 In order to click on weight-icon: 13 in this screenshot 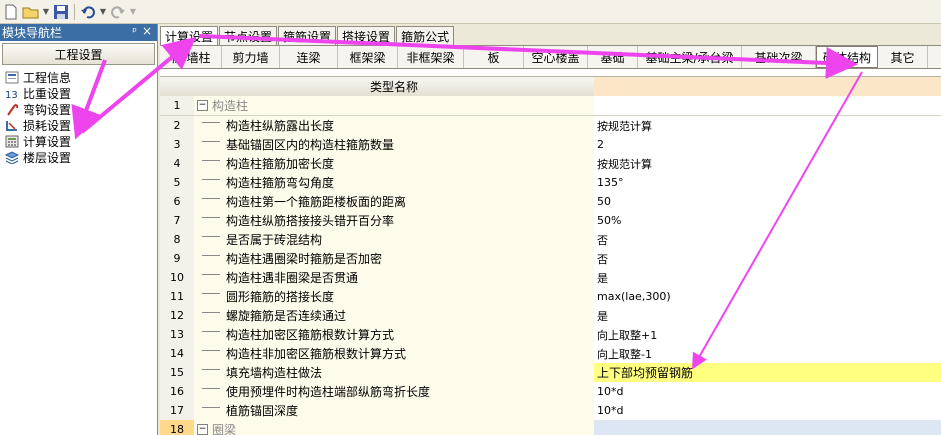, I will do `click(12, 93)`.